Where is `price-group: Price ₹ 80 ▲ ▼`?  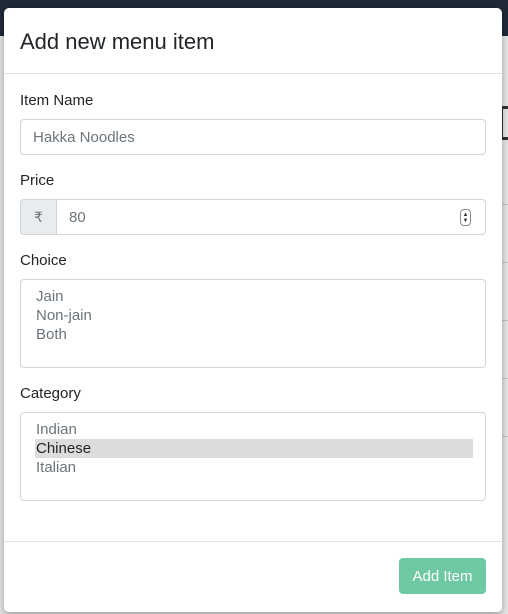 price-group: Price ₹ 80 ▲ ▼ is located at coordinates (253, 203).